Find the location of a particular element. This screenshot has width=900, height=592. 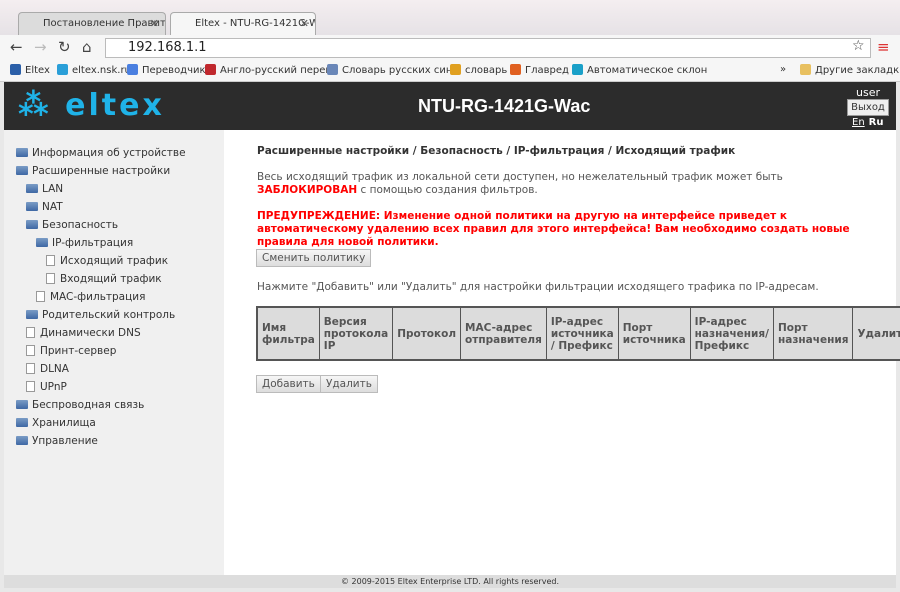

sidebar-item: Динамически DNS is located at coordinates (83, 333).